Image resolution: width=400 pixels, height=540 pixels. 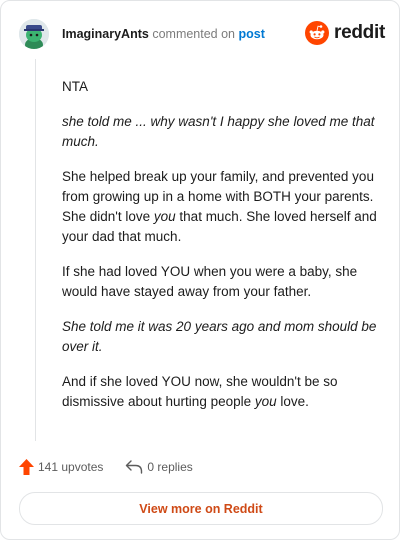 What do you see at coordinates (317, 33) in the screenshot?
I see `reddit-snoo-icon` at bounding box center [317, 33].